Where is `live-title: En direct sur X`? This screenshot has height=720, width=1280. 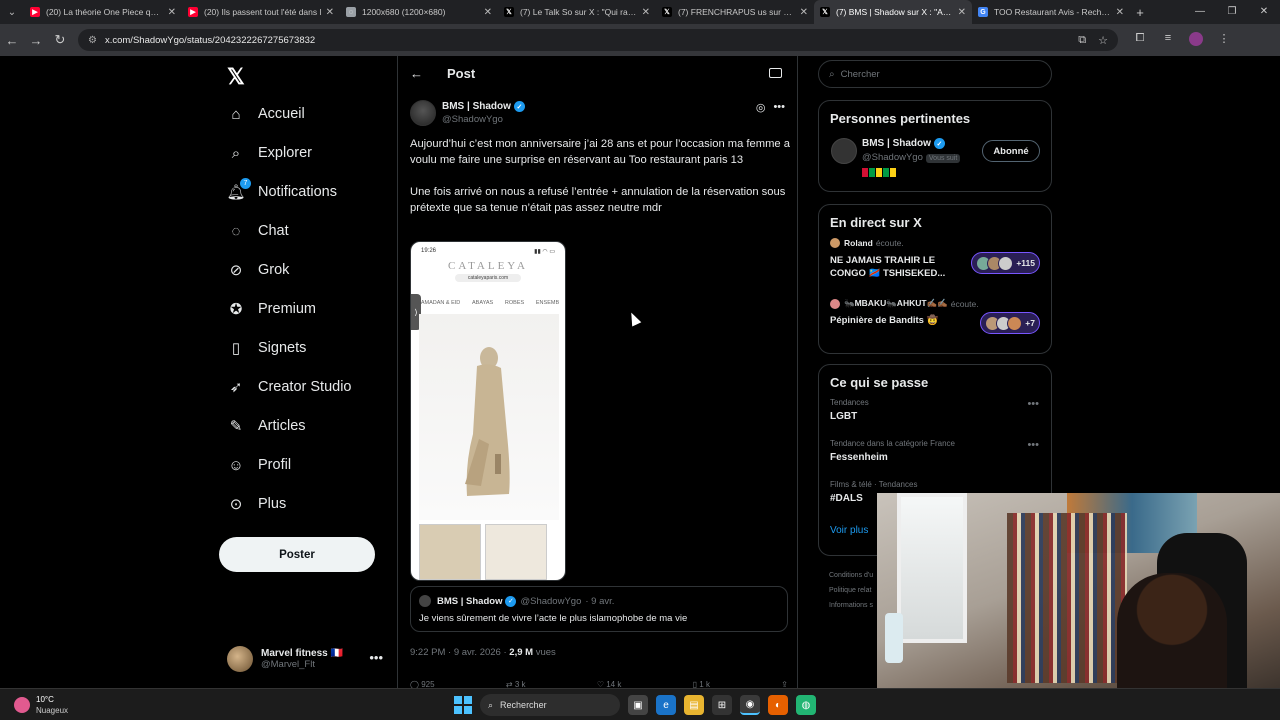 live-title: En direct sur X is located at coordinates (876, 222).